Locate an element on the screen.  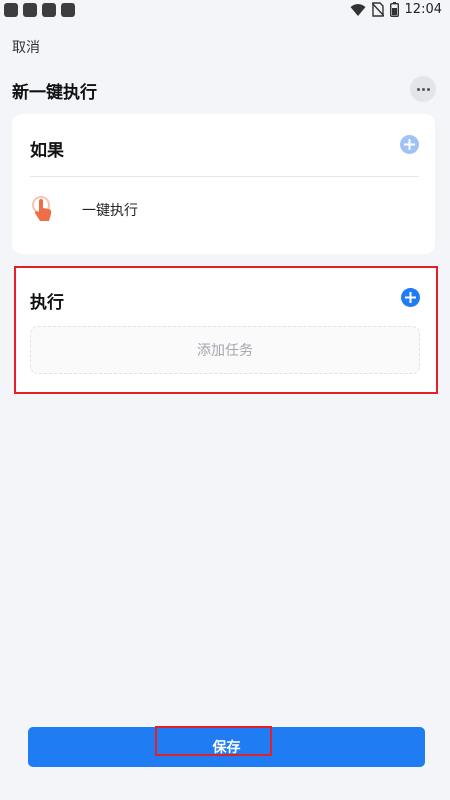
no-sim-icon is located at coordinates (377, 9).